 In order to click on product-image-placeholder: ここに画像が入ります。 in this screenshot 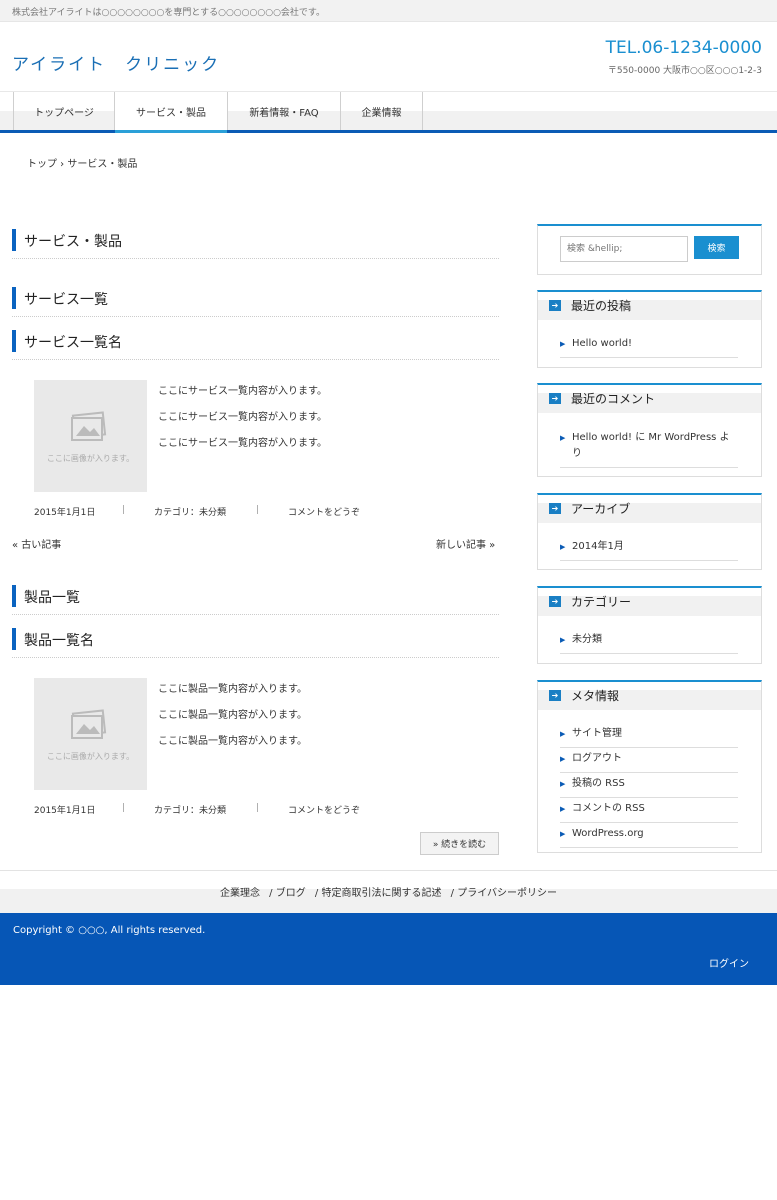, I will do `click(90, 734)`.